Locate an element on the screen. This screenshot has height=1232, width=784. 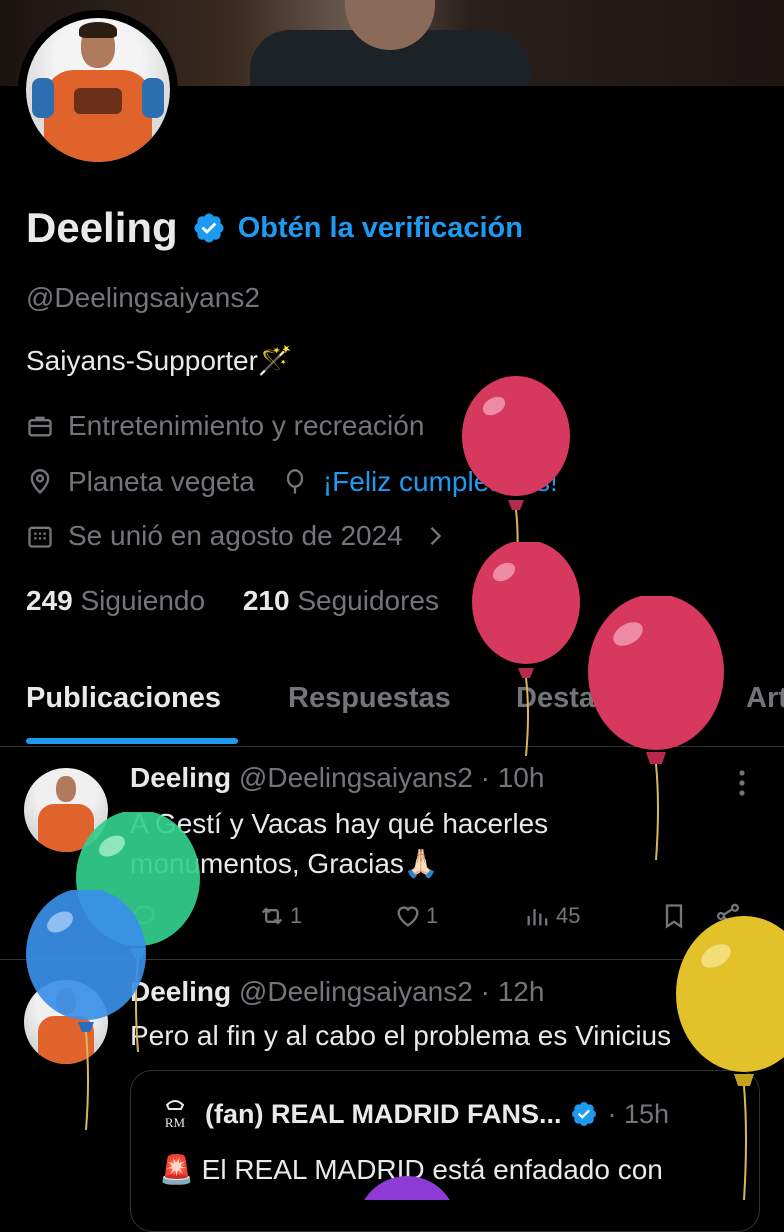
like-count: 1 is located at coordinates (432, 915).